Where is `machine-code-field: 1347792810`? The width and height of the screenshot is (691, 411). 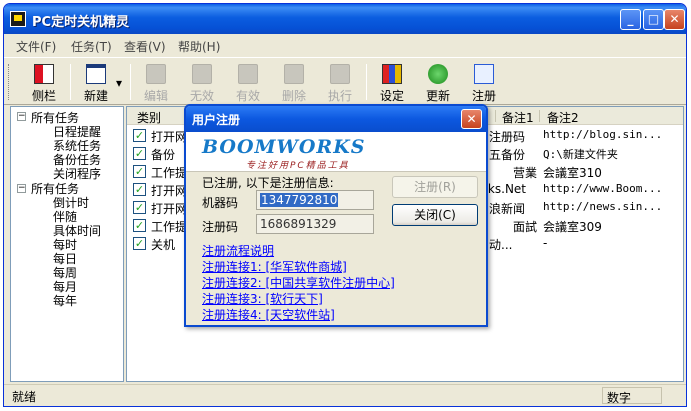
machine-code-field: 1347792810 is located at coordinates (315, 200).